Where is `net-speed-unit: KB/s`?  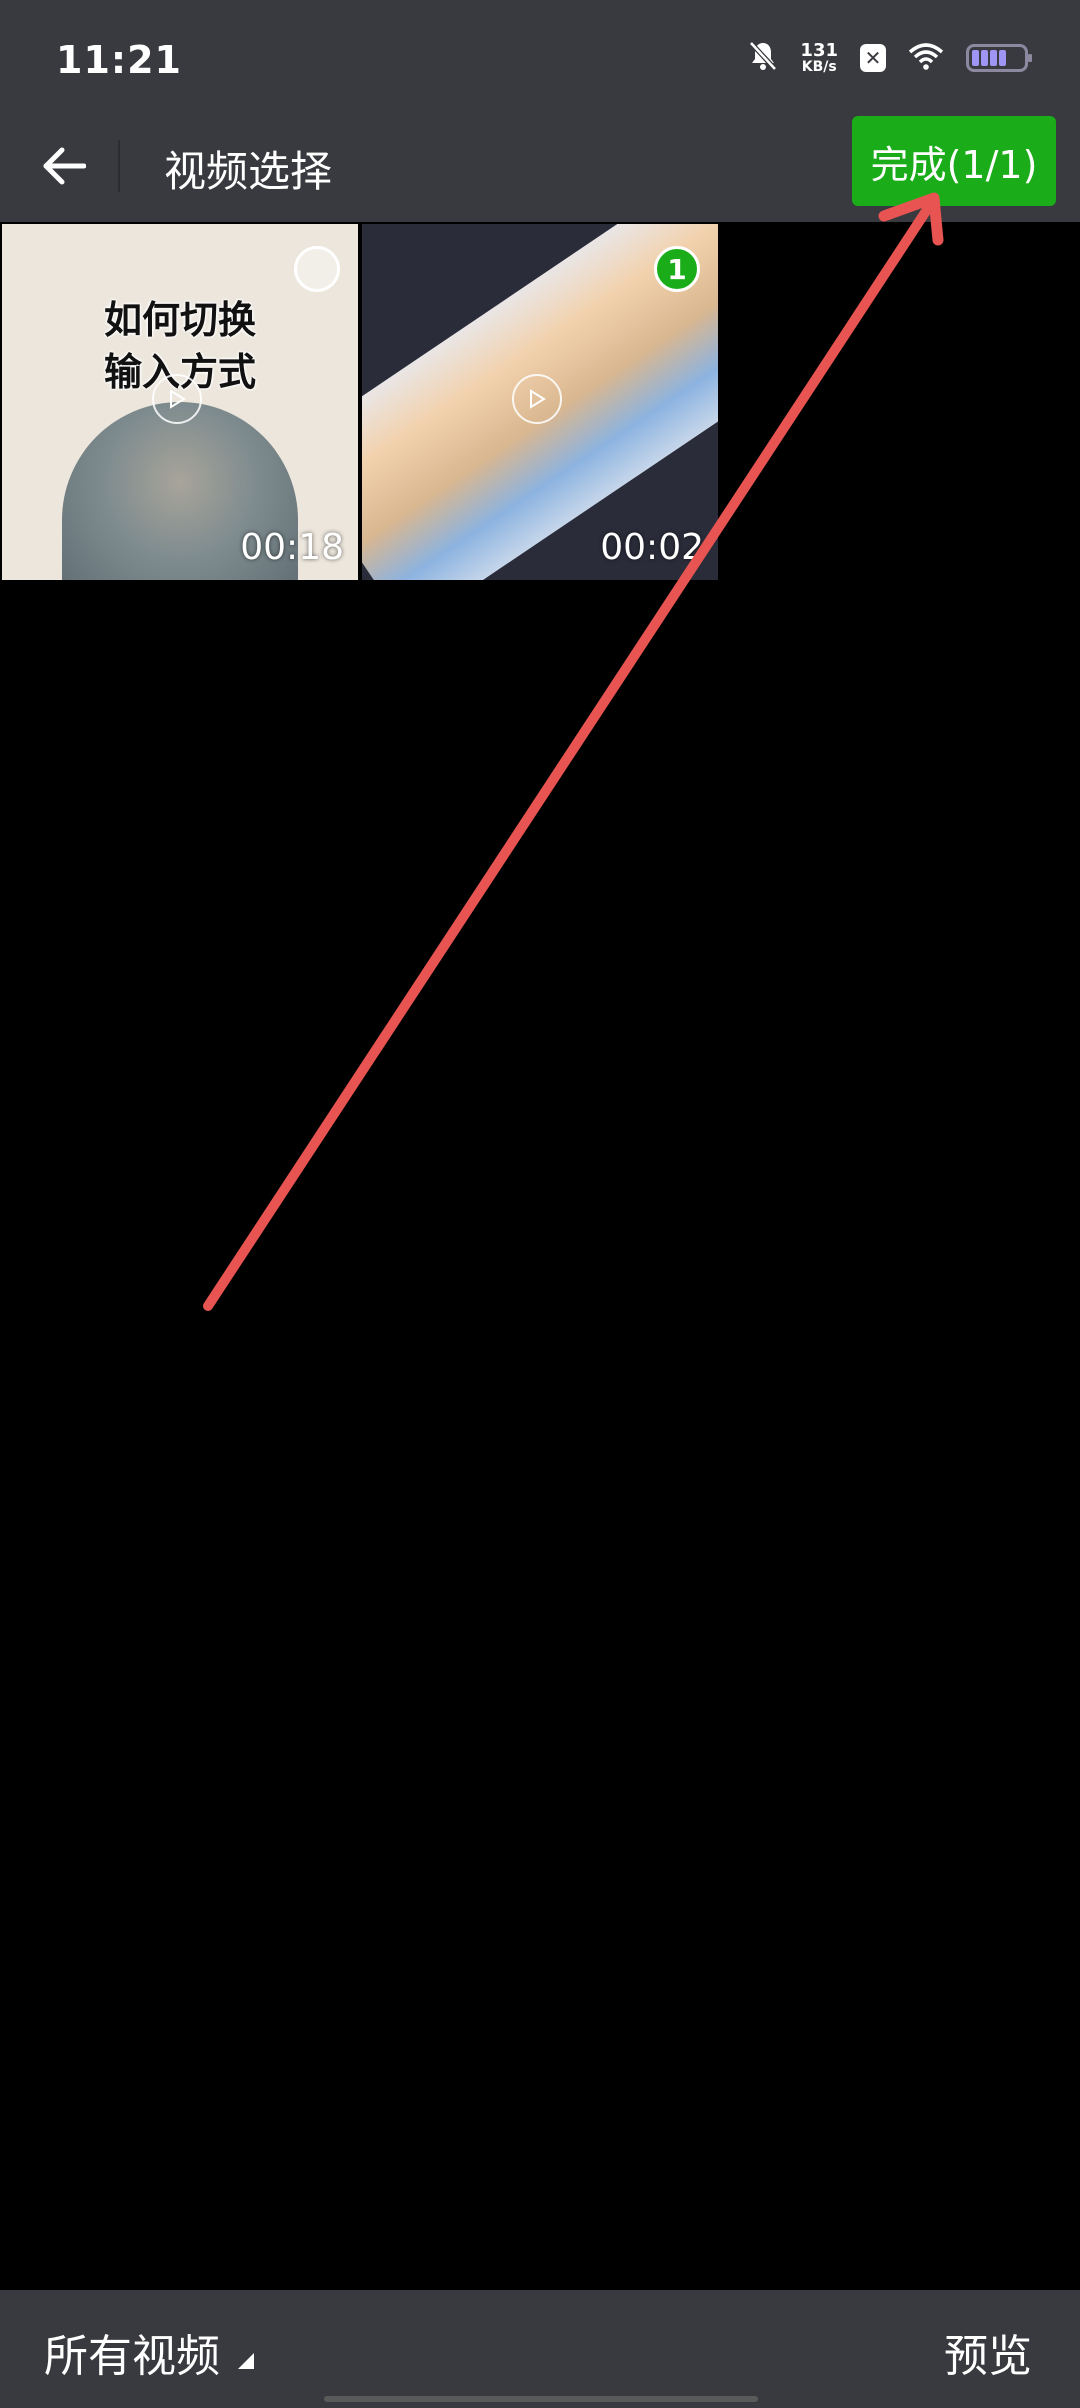
net-speed-unit: KB/s is located at coordinates (819, 67).